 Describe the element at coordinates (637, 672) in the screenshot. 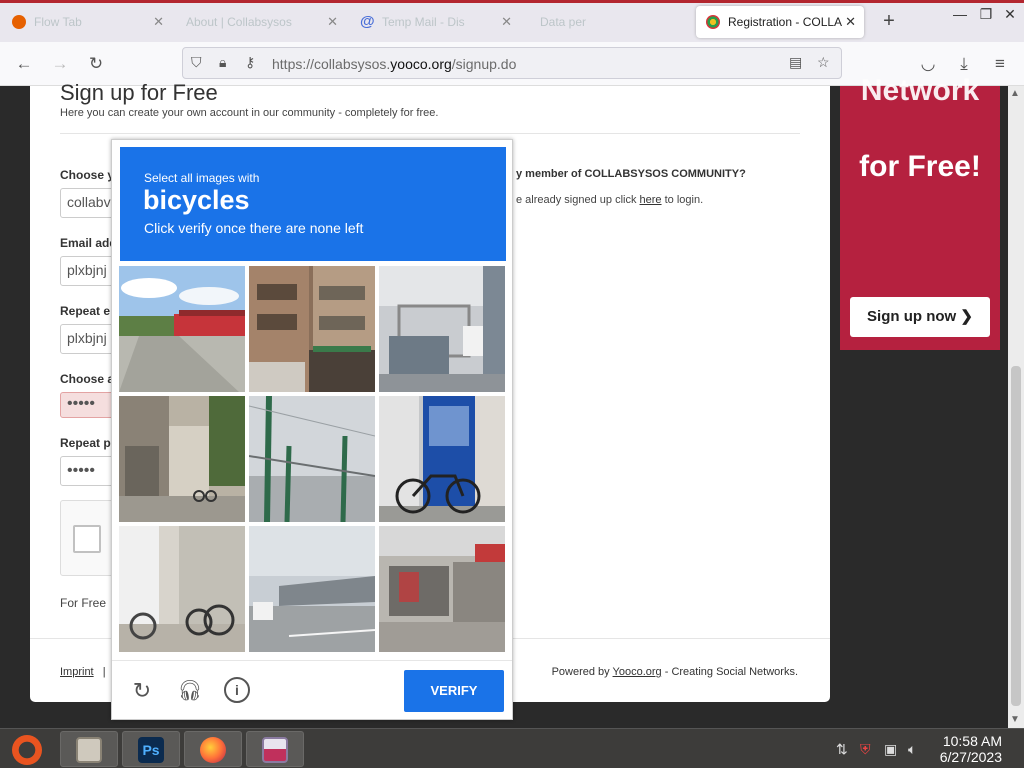

I see `yooco-link: Yooco.org` at that location.